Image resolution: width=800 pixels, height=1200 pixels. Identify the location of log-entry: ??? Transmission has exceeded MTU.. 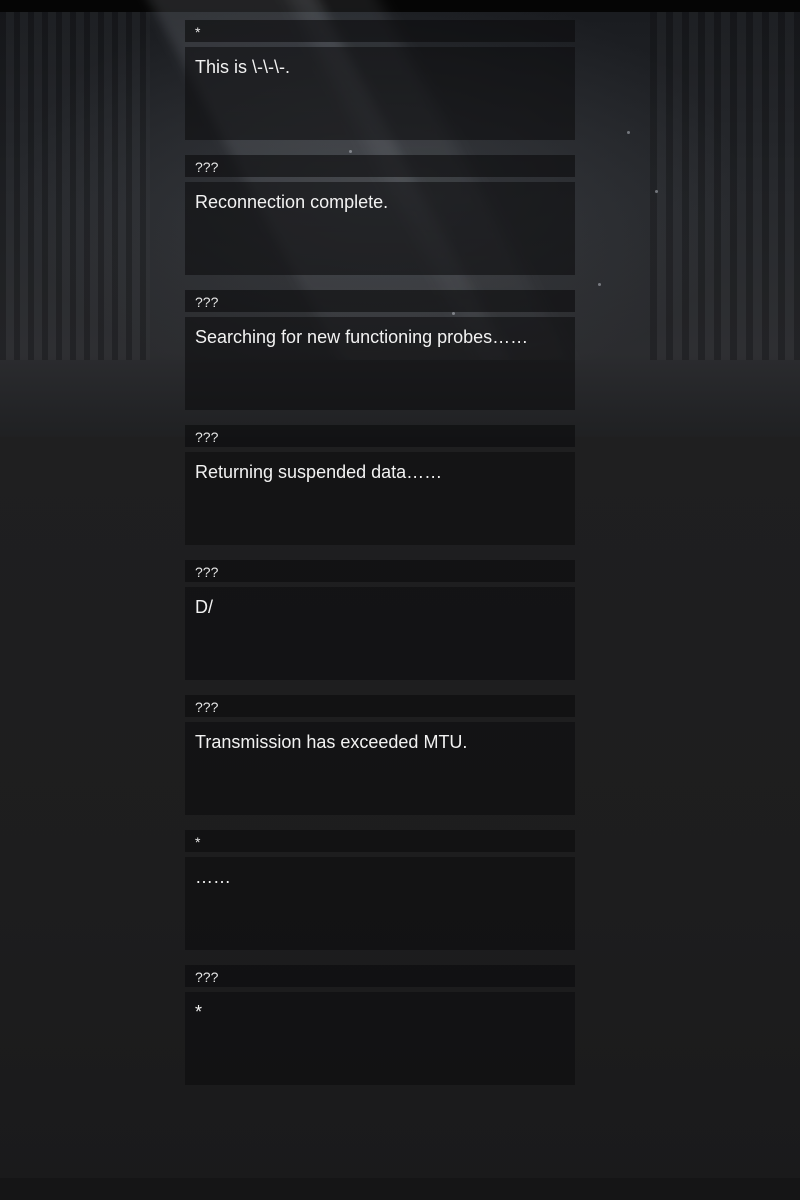
(380, 760).